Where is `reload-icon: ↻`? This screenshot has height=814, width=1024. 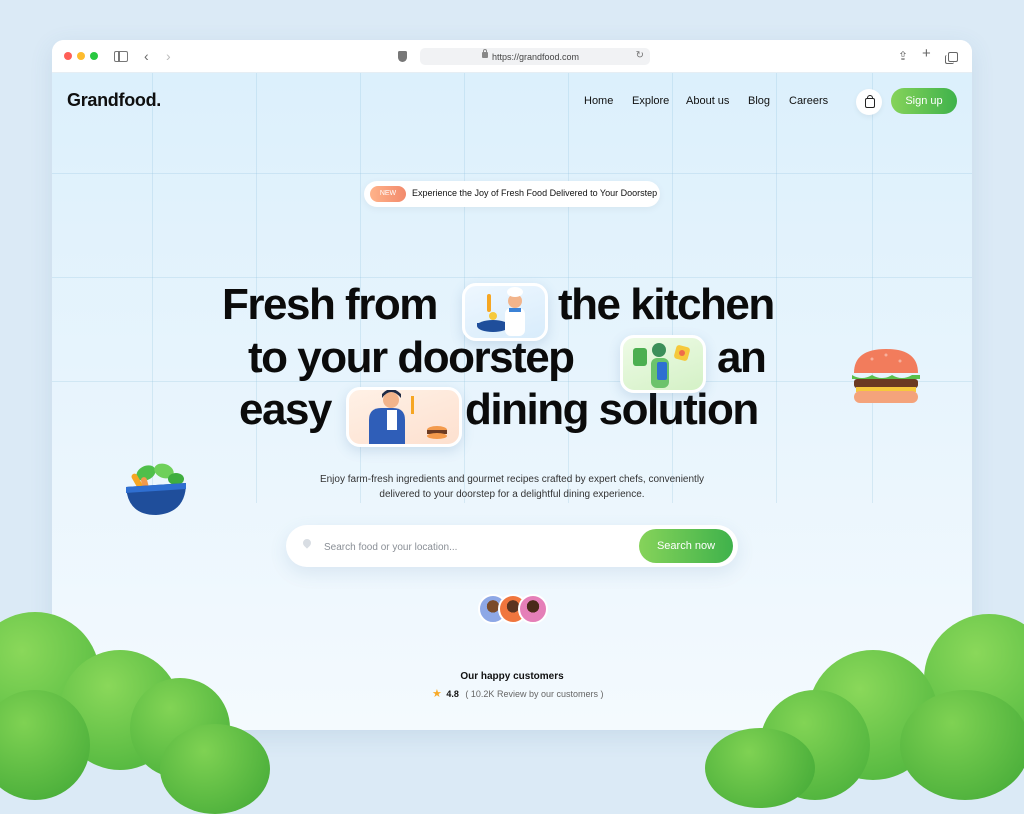 reload-icon: ↻ is located at coordinates (640, 55).